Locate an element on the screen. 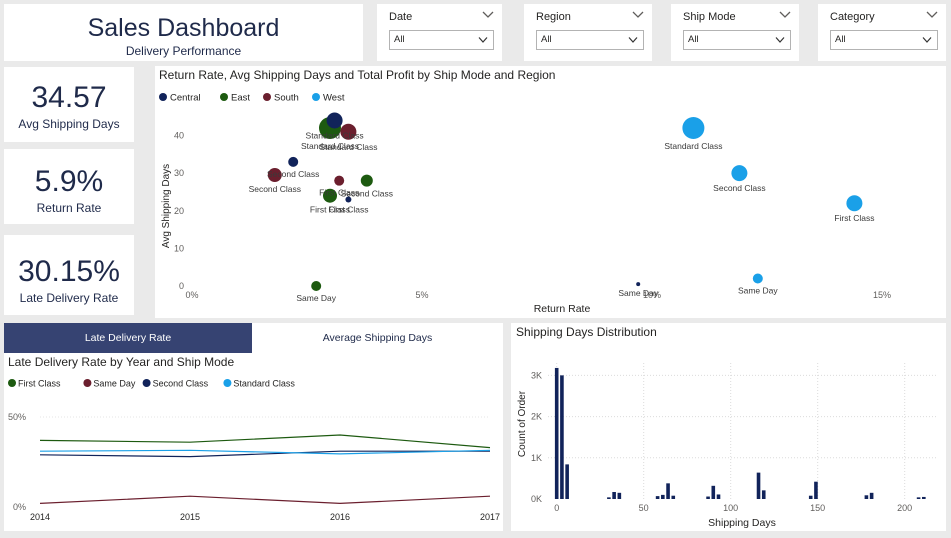 The width and height of the screenshot is (951, 538). slicer-date: Date All is located at coordinates (439, 32).